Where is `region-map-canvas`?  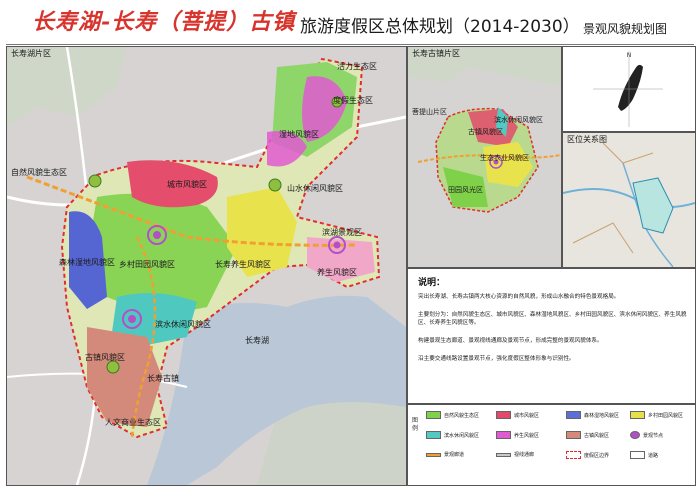
region-map-canvas is located at coordinates (629, 200).